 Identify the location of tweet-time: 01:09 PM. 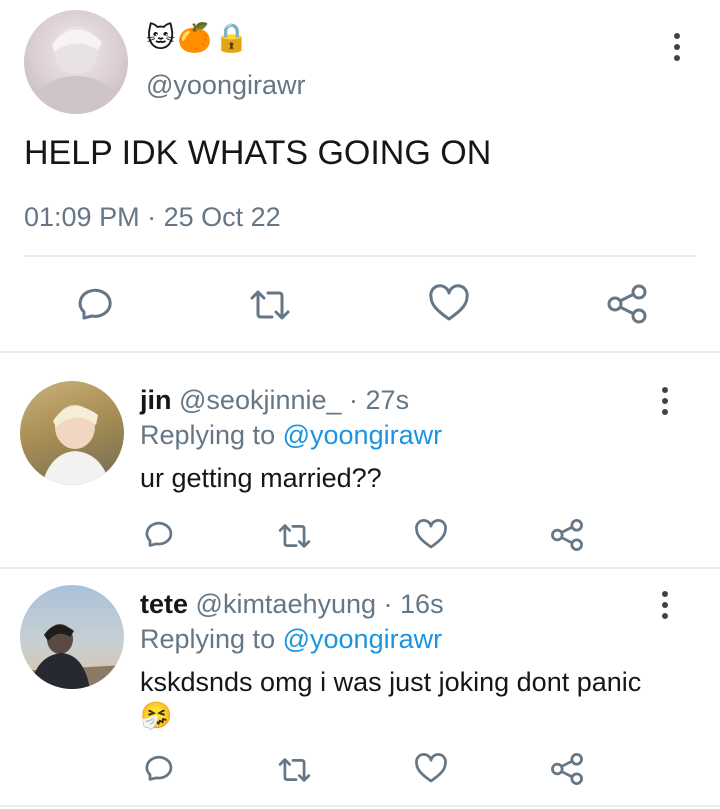
(82, 217).